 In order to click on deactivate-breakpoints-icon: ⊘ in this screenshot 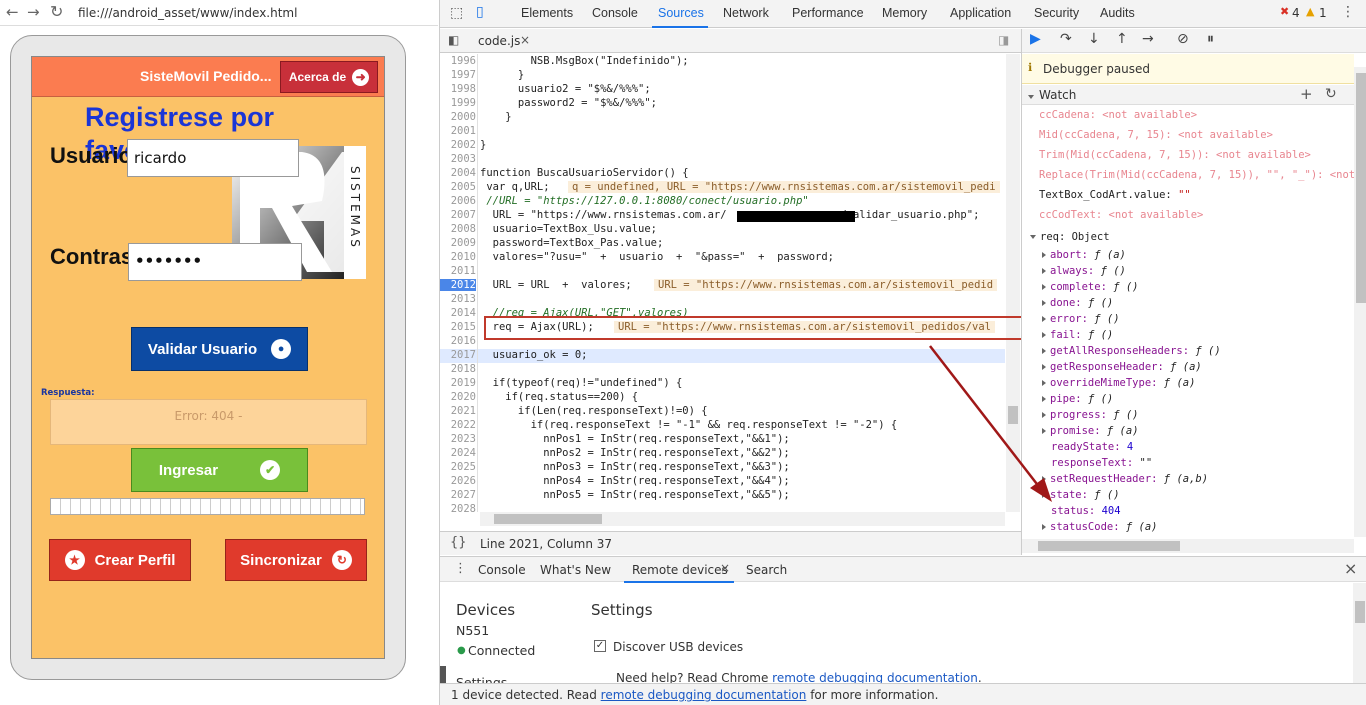, I will do `click(1183, 39)`.